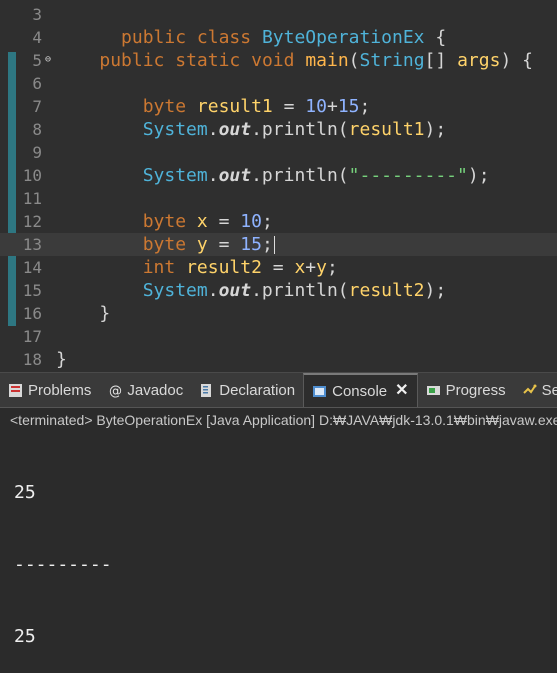 The image size is (557, 673). What do you see at coordinates (278, 290) in the screenshot?
I see `code-line-15: 15 System.out.println(result2);` at bounding box center [278, 290].